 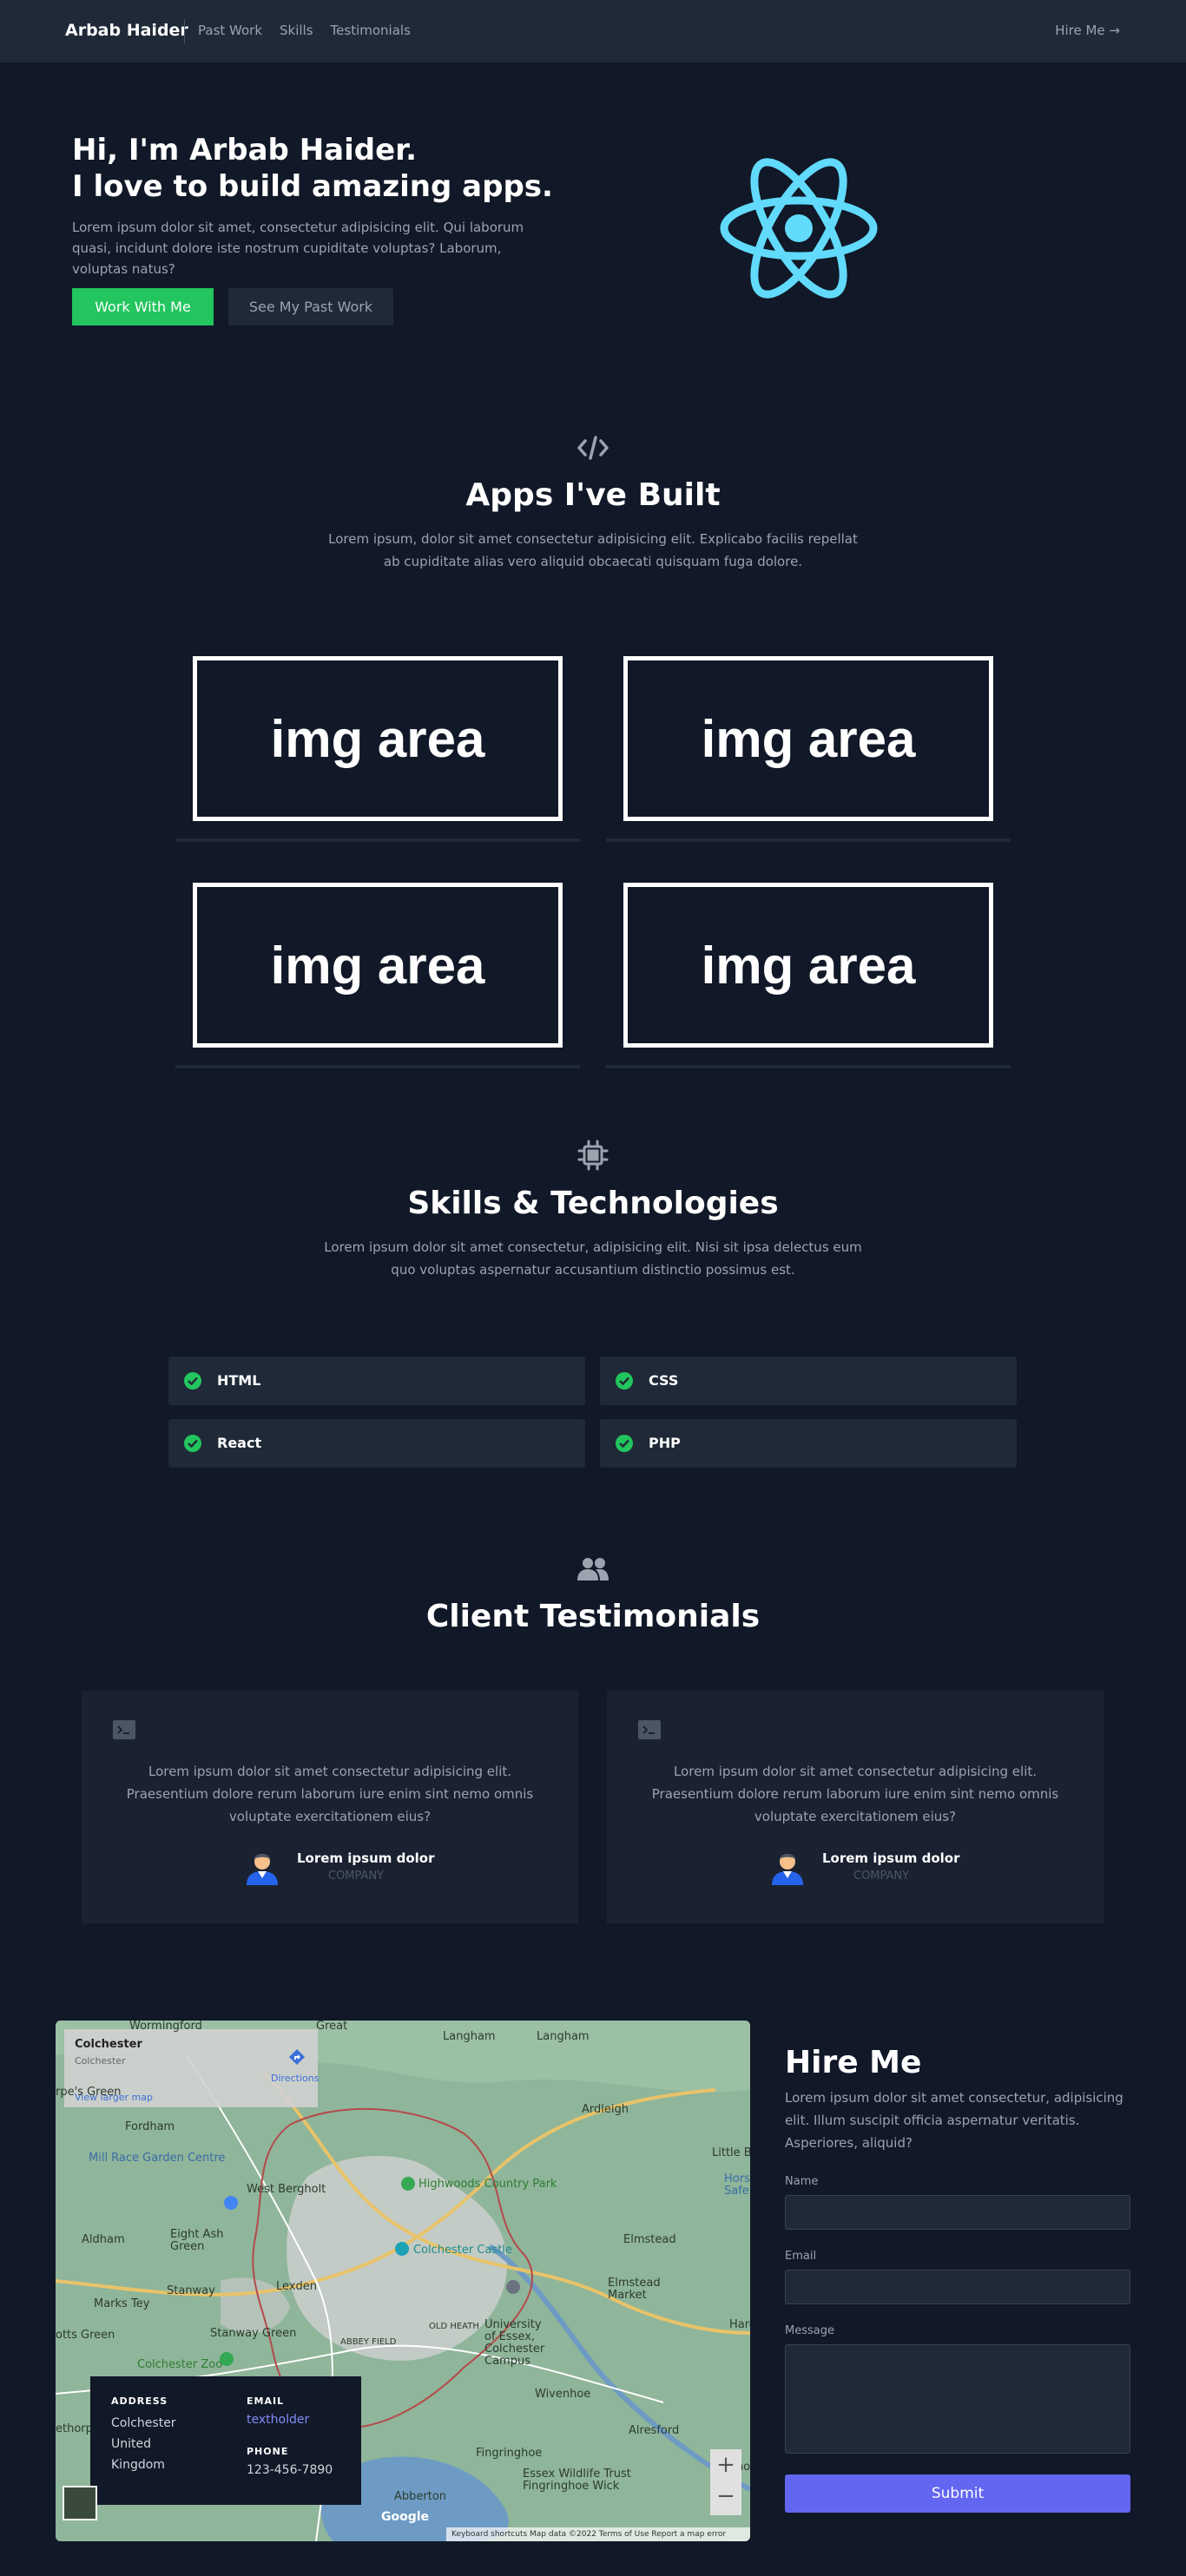 I want to click on email-label: Email, so click(x=801, y=2256).